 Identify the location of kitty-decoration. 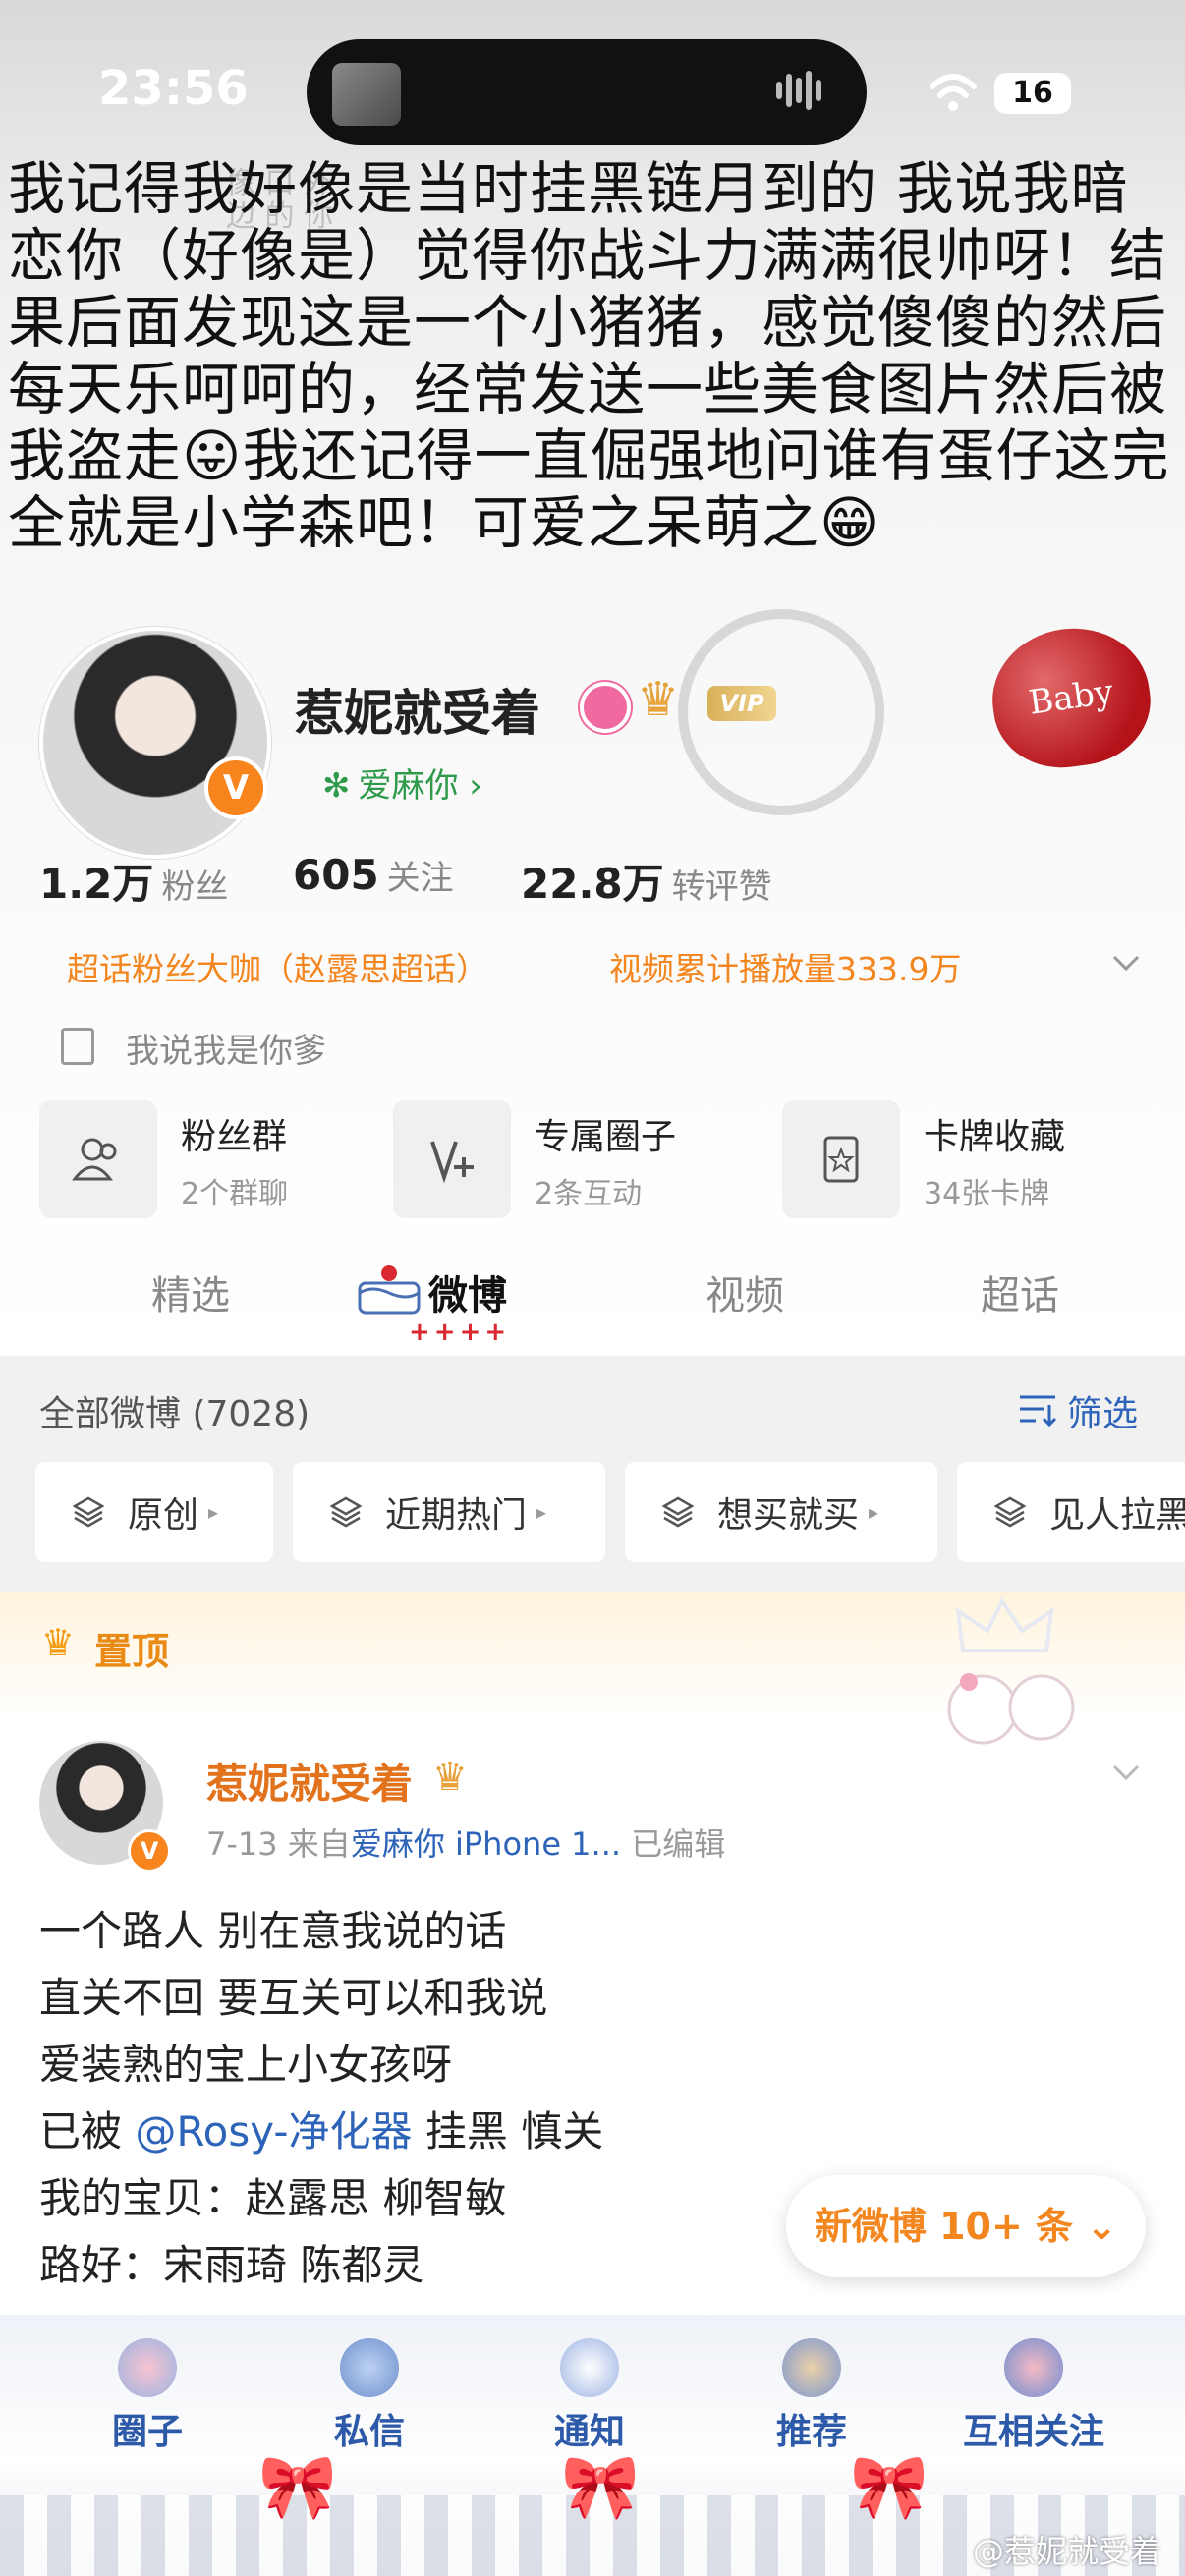
(1011, 1671).